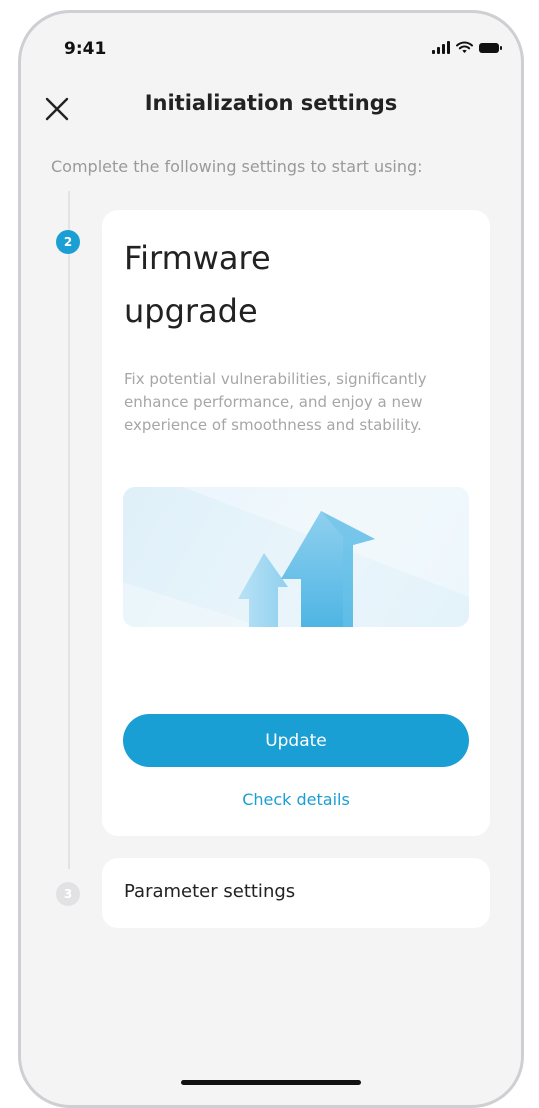 This screenshot has width=539, height=1108. I want to click on card-title: Firmware upgrade, so click(197, 284).